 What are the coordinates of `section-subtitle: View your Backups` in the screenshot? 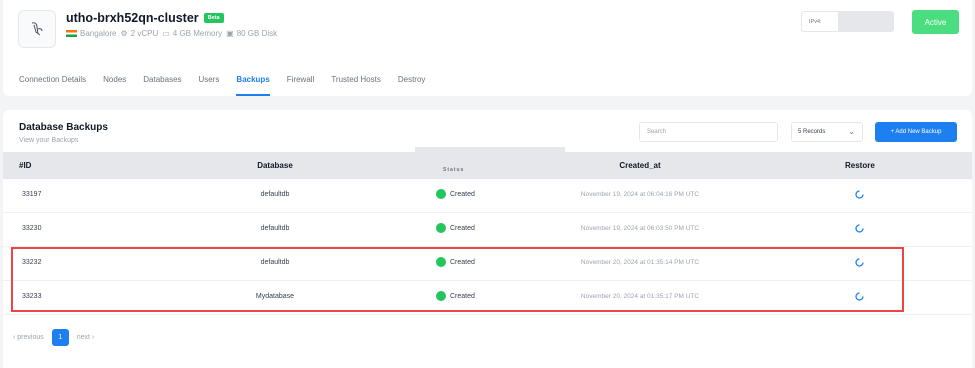 It's located at (49, 140).